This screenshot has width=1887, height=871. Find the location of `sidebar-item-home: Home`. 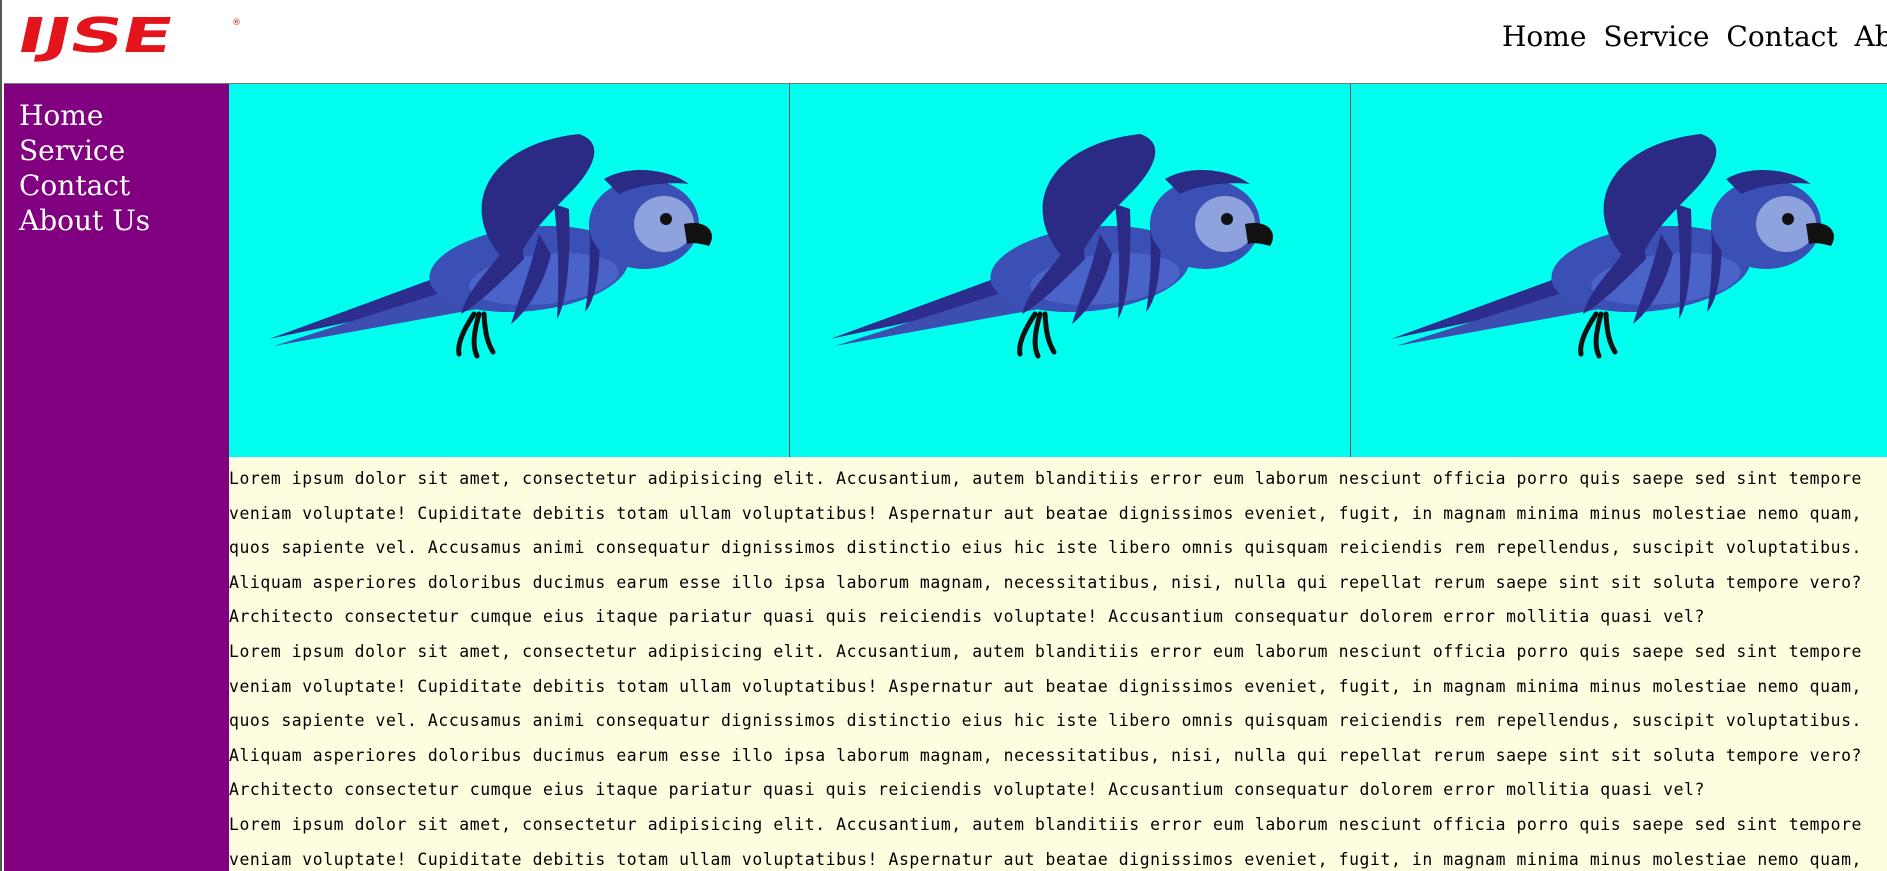

sidebar-item-home: Home is located at coordinates (124, 115).